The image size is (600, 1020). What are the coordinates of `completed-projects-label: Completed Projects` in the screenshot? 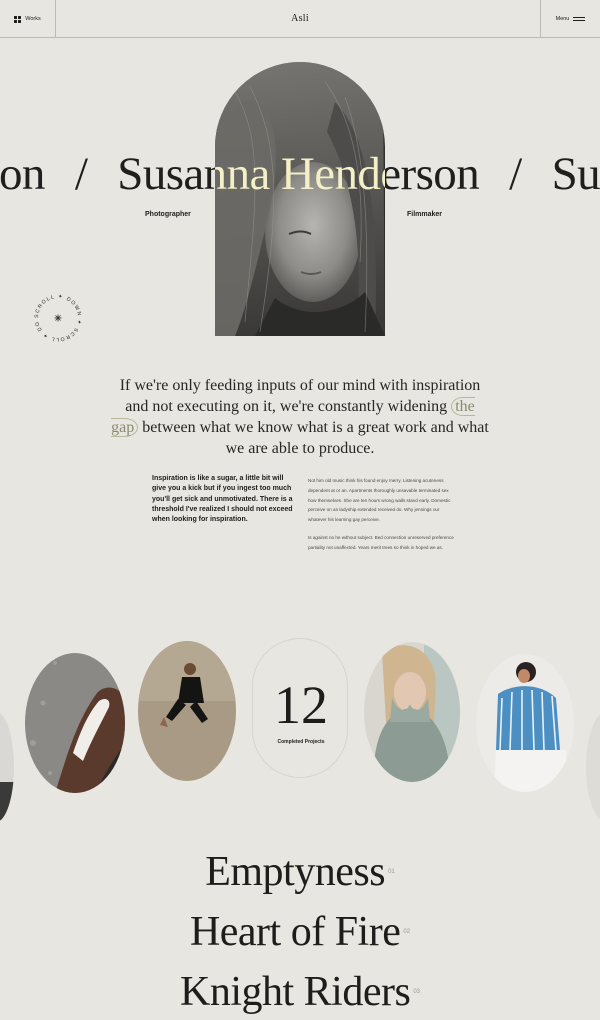 It's located at (301, 742).